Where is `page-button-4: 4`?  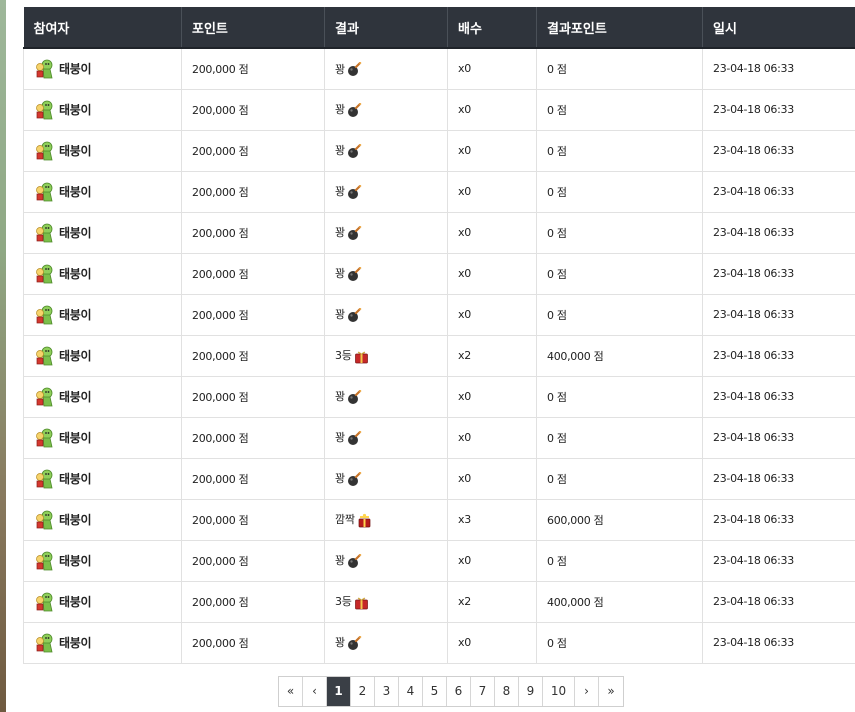
page-button-4: 4 is located at coordinates (411, 691).